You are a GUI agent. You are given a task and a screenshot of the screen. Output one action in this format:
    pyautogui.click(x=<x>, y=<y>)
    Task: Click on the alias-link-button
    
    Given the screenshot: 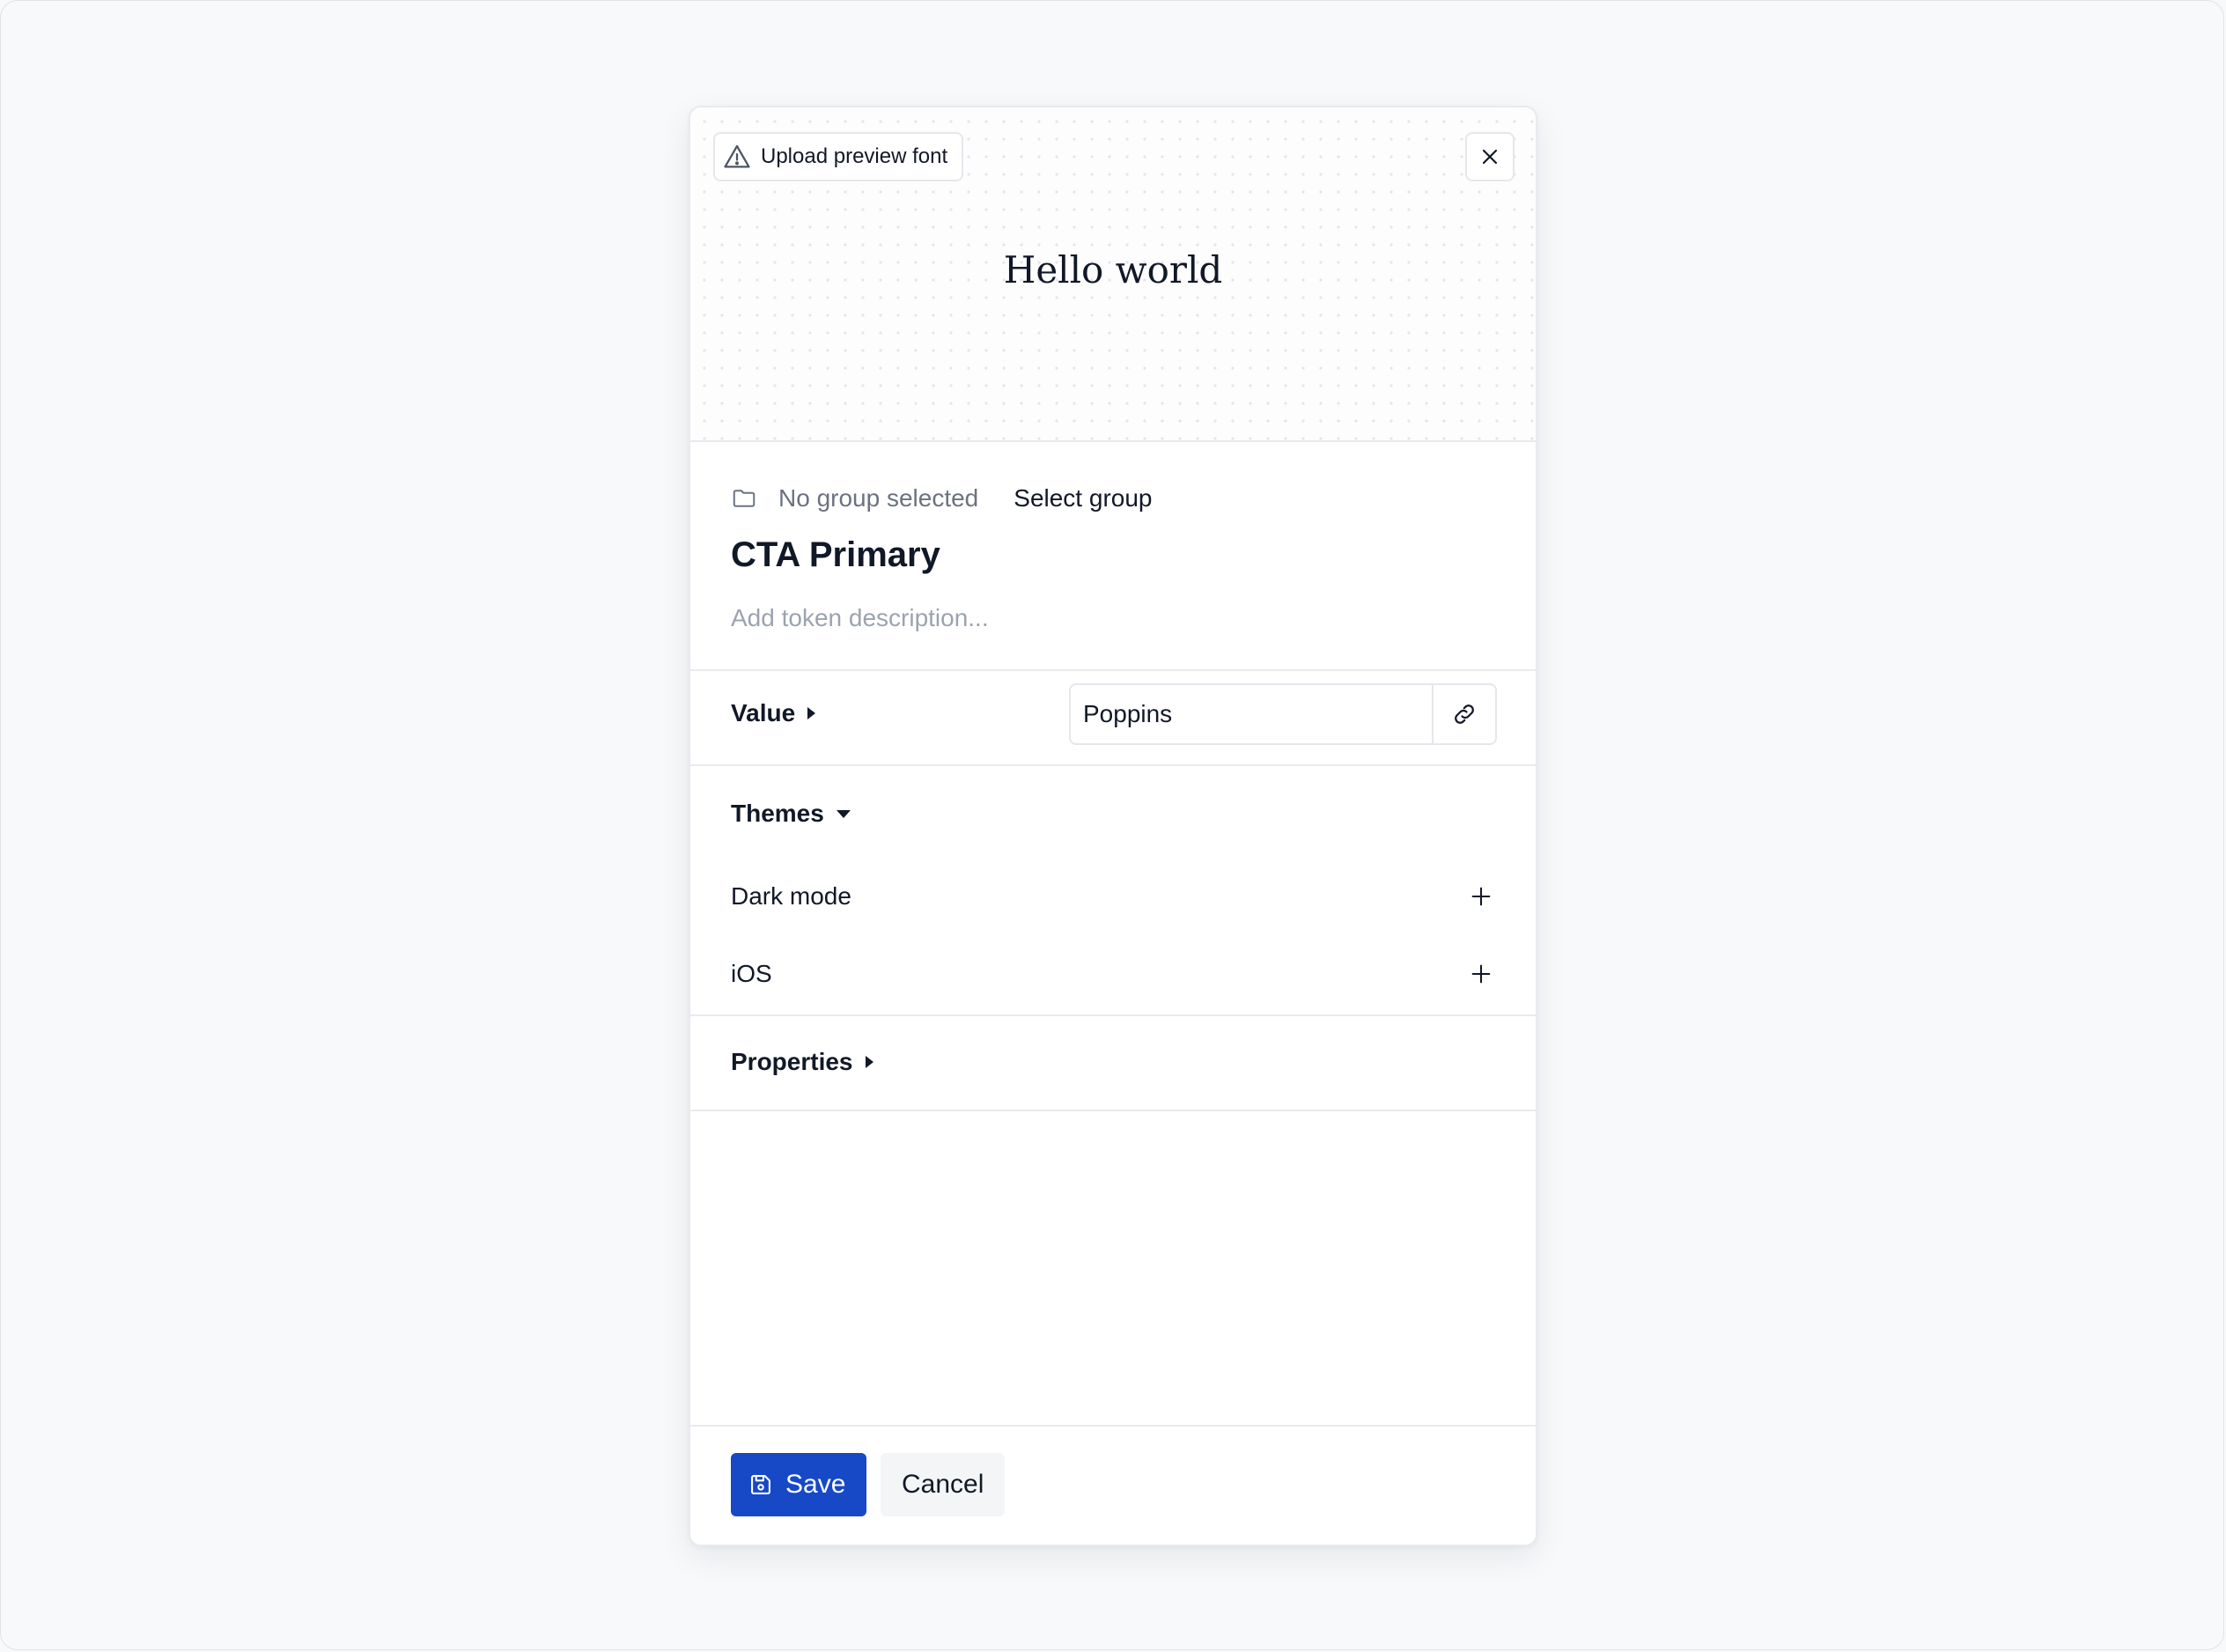 What is the action you would take?
    pyautogui.click(x=1463, y=714)
    